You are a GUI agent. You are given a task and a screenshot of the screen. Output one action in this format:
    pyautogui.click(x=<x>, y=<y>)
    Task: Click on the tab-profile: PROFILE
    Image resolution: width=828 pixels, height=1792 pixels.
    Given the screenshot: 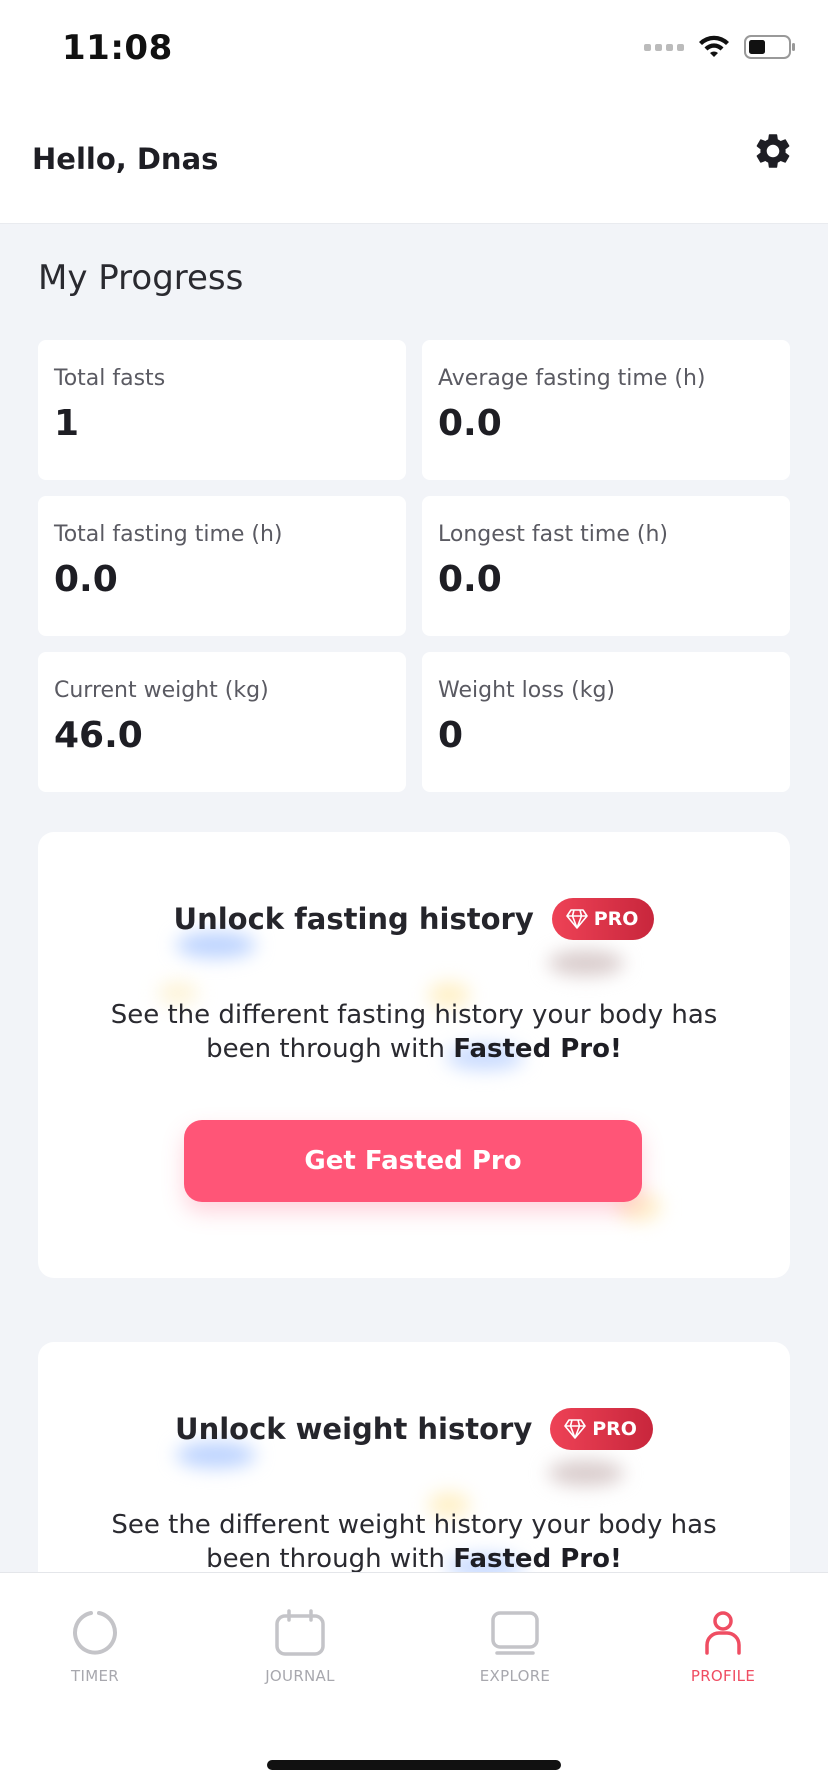 What is the action you would take?
    pyautogui.click(x=723, y=1647)
    